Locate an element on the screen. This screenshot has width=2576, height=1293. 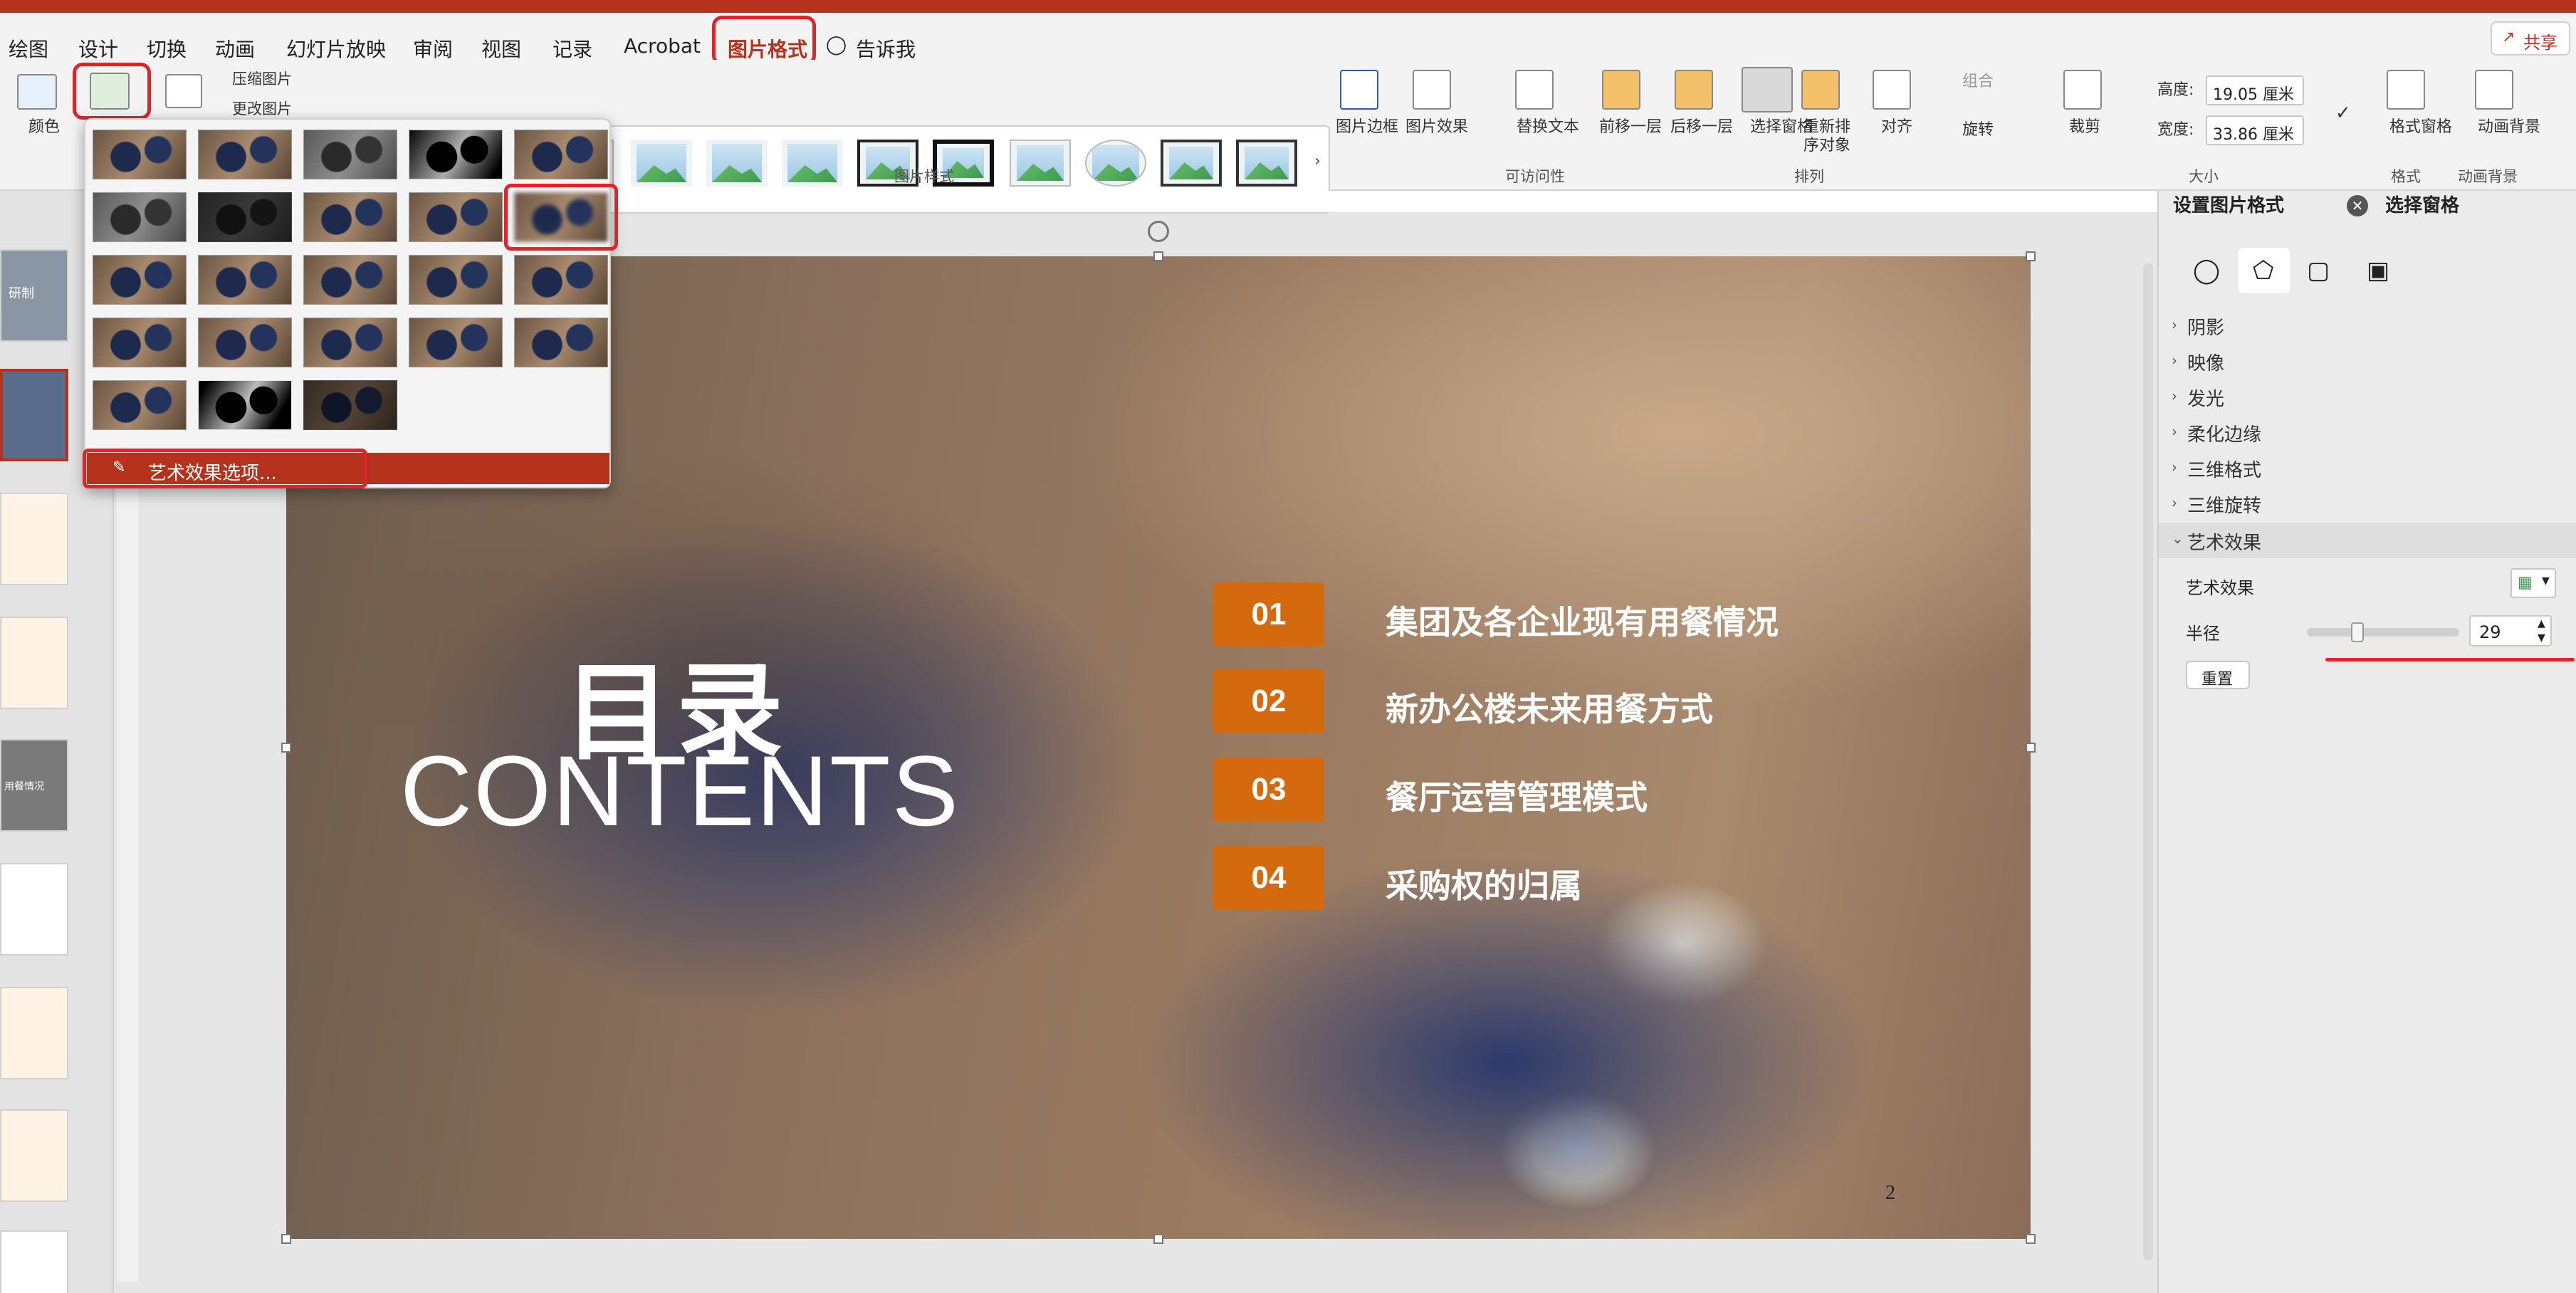
slide-thumb-selected is located at coordinates (34, 415).